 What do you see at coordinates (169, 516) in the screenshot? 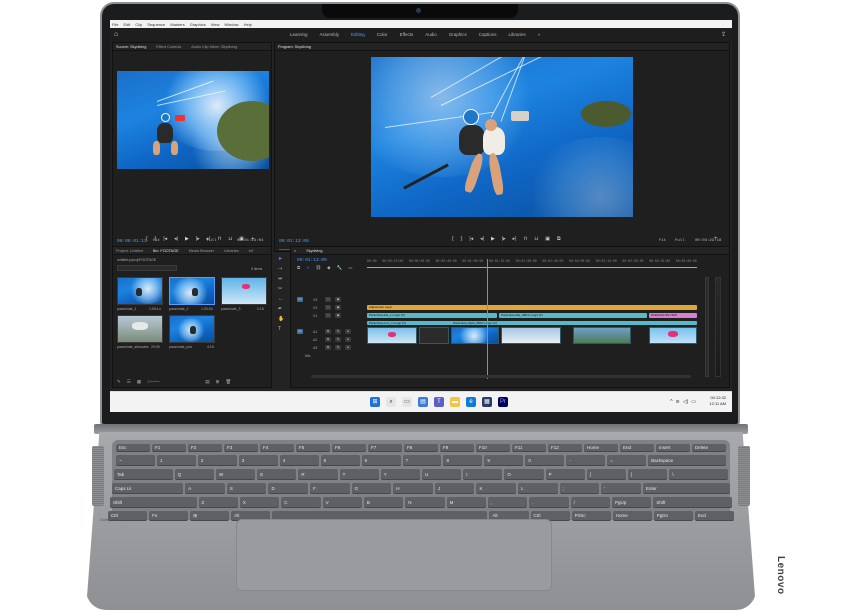
I see `key: Fn` at bounding box center [169, 516].